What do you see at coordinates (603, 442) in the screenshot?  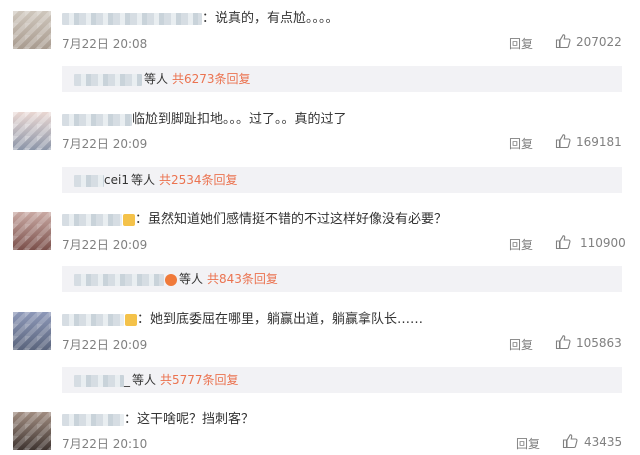 I see `like-count: 43435` at bounding box center [603, 442].